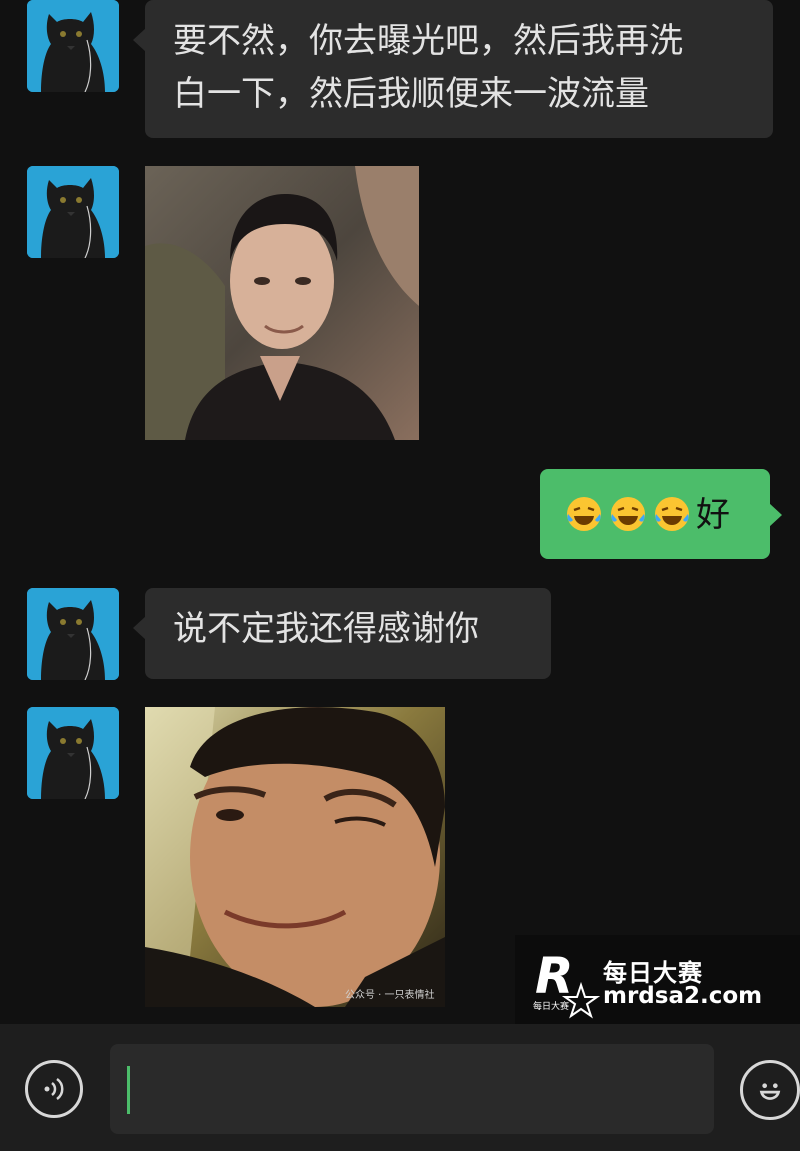  Describe the element at coordinates (390, 995) in the screenshot. I see `image-caption: 公众号 · 一只表情社` at that location.